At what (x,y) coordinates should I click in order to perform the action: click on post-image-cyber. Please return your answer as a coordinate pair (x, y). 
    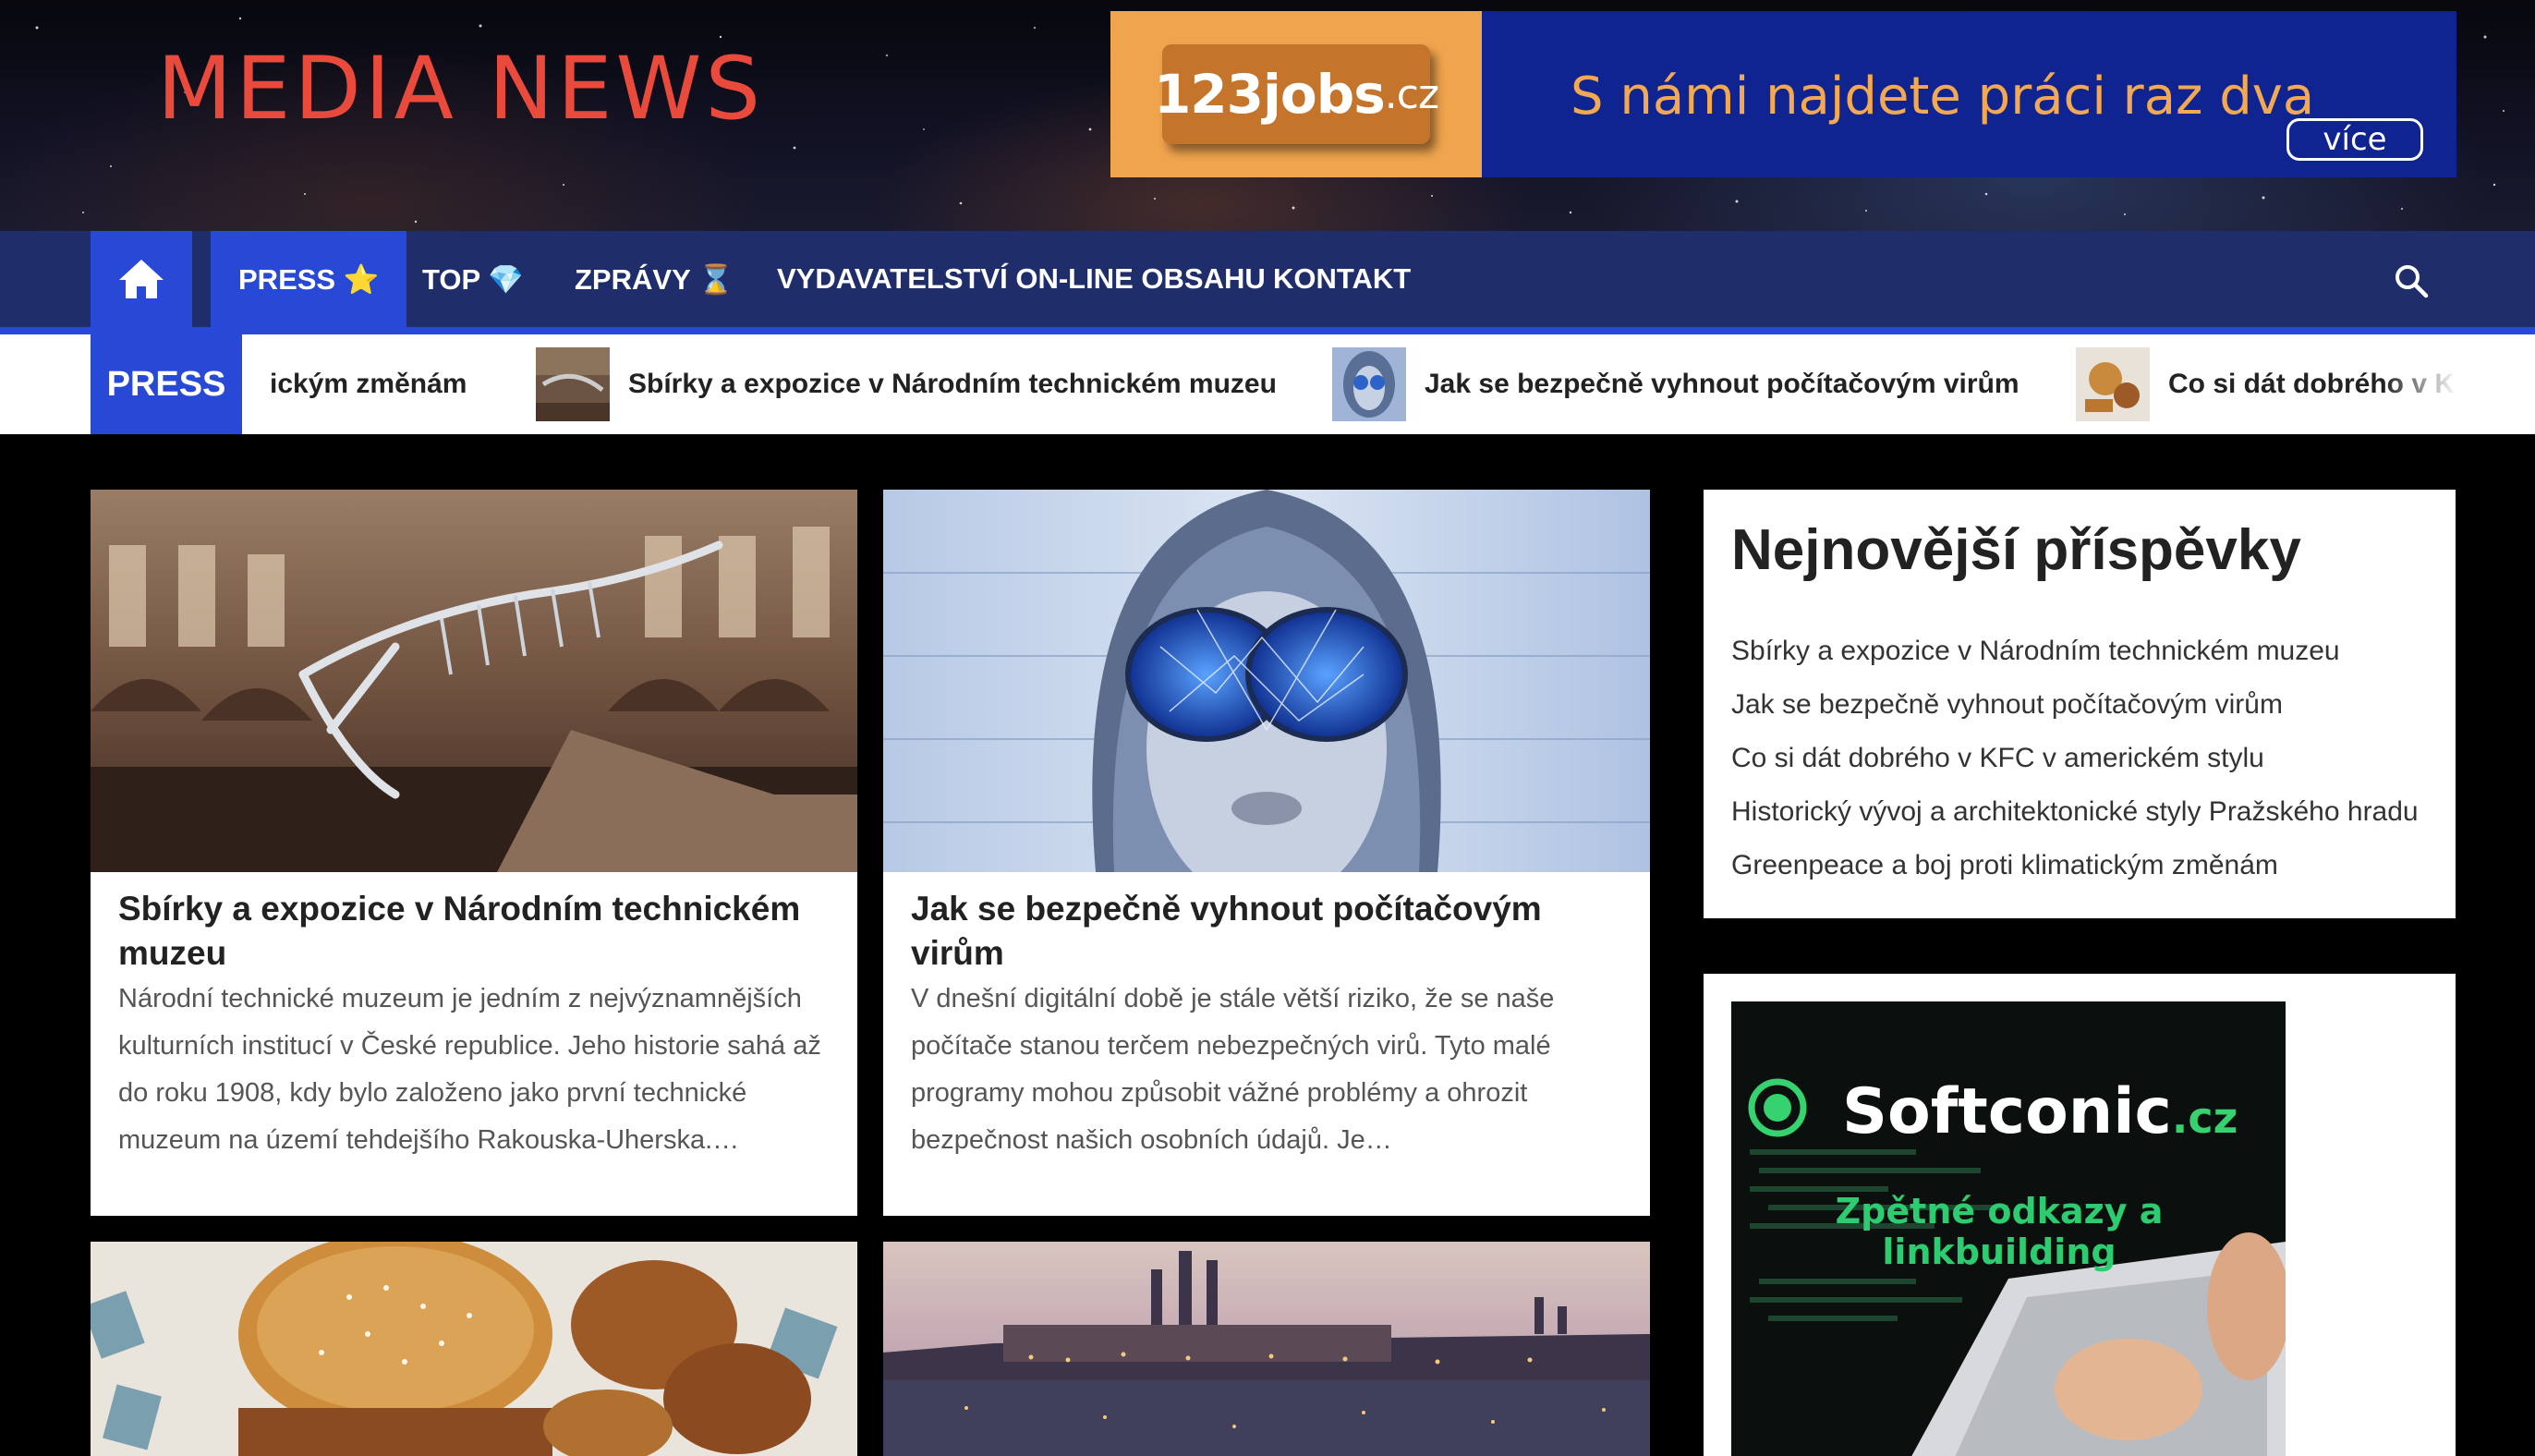
    Looking at the image, I should click on (1266, 681).